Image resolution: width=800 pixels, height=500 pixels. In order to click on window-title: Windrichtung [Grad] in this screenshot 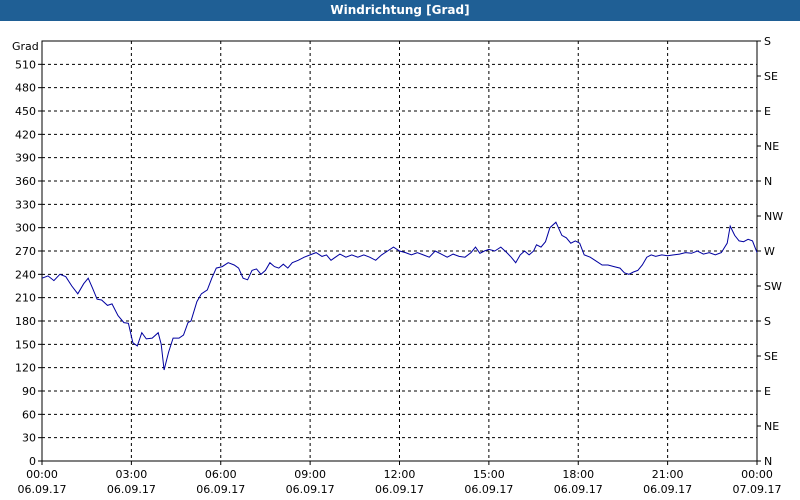, I will do `click(400, 10)`.